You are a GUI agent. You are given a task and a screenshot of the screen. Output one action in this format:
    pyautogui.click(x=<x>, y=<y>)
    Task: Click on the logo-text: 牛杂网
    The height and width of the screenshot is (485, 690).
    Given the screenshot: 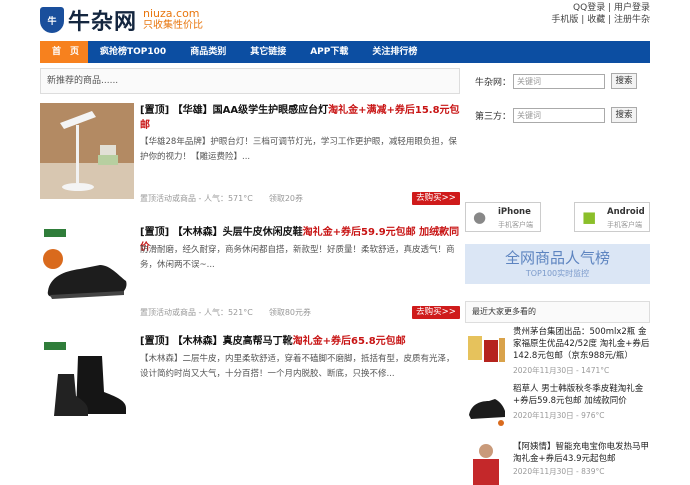 What is the action you would take?
    pyautogui.click(x=103, y=22)
    